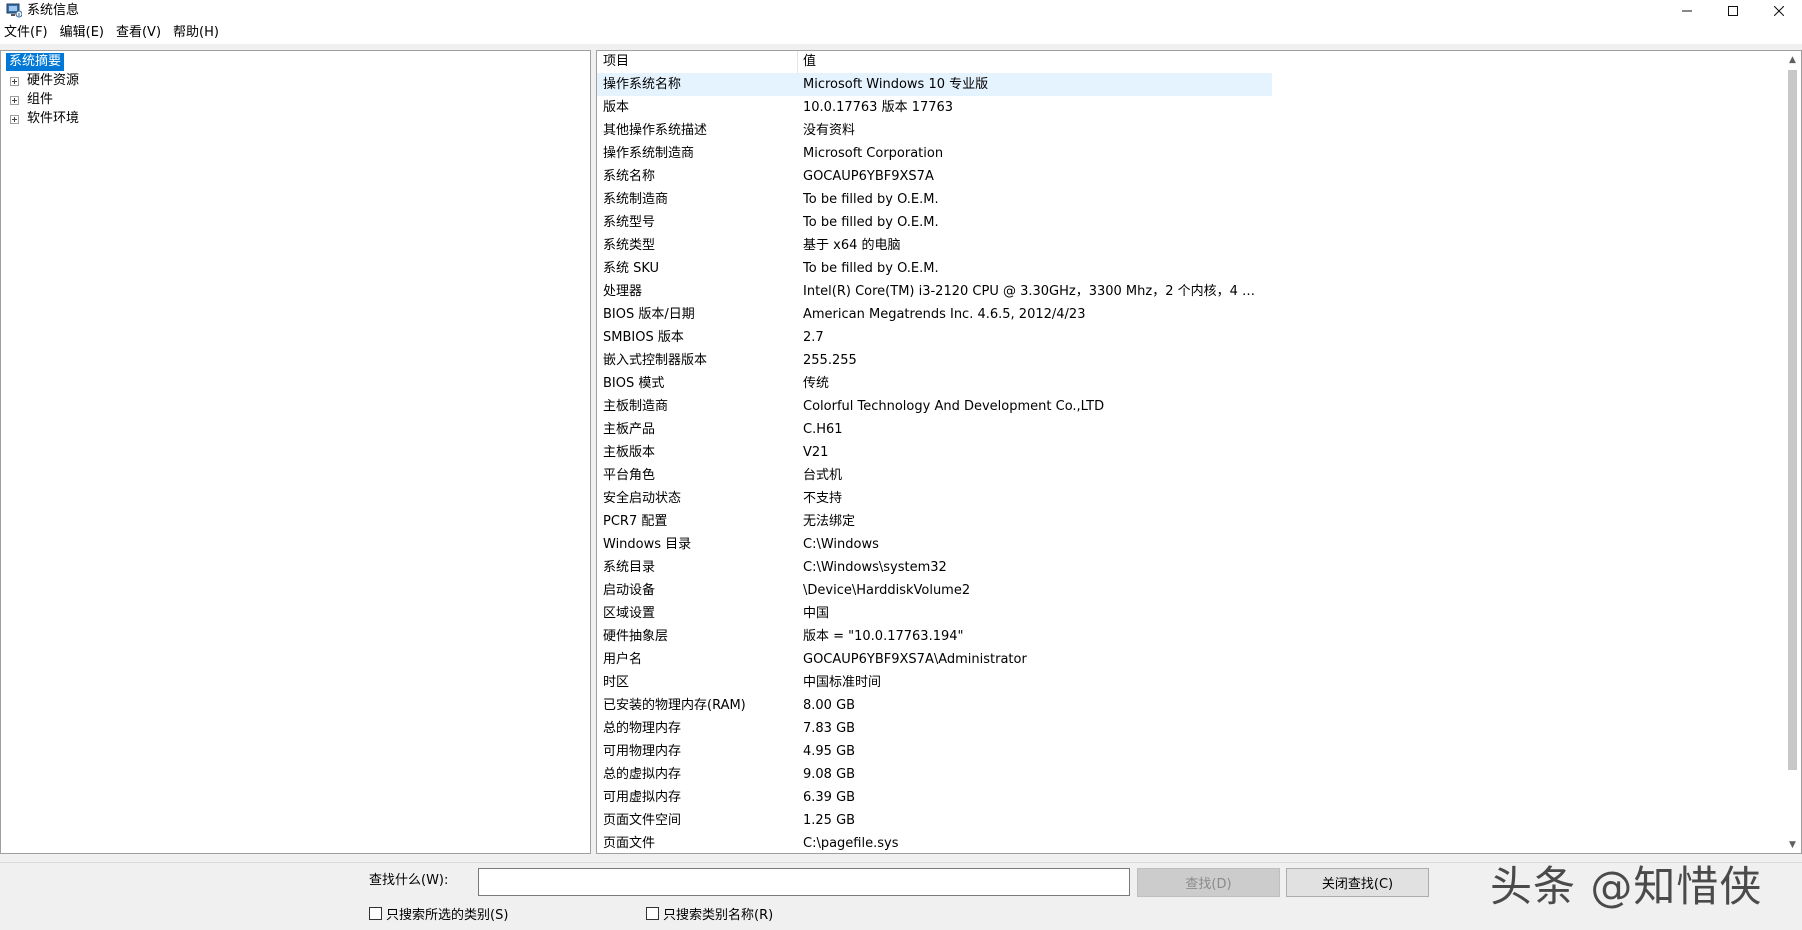  I want to click on list-row: 系统目录 C:\Windows\system32, so click(1189, 567).